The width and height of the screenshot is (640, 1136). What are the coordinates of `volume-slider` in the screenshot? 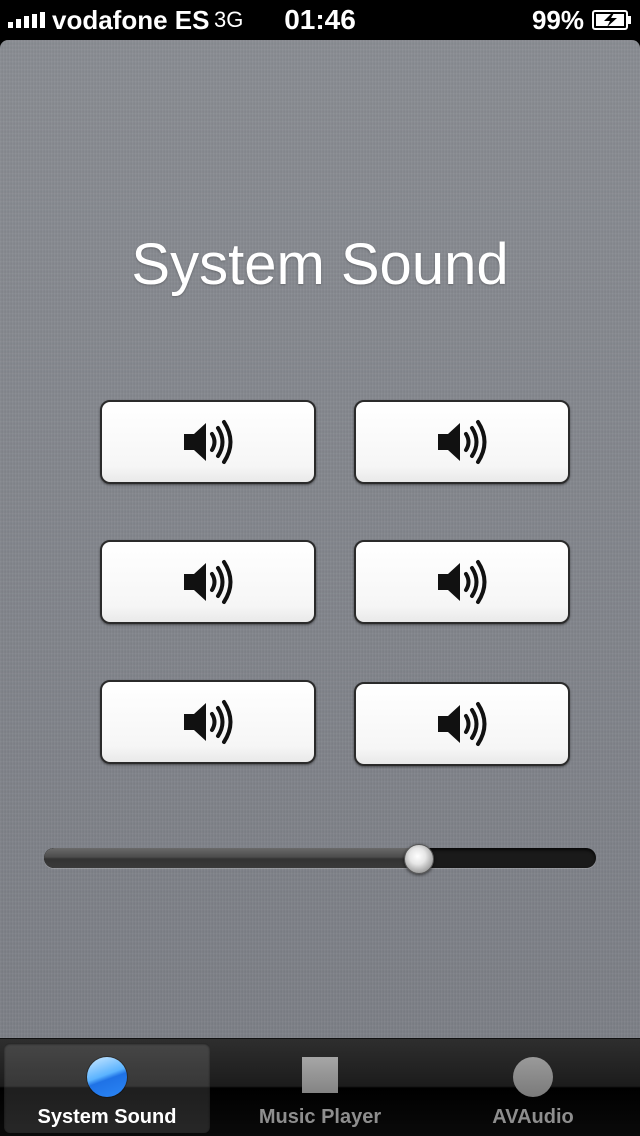 It's located at (320, 859).